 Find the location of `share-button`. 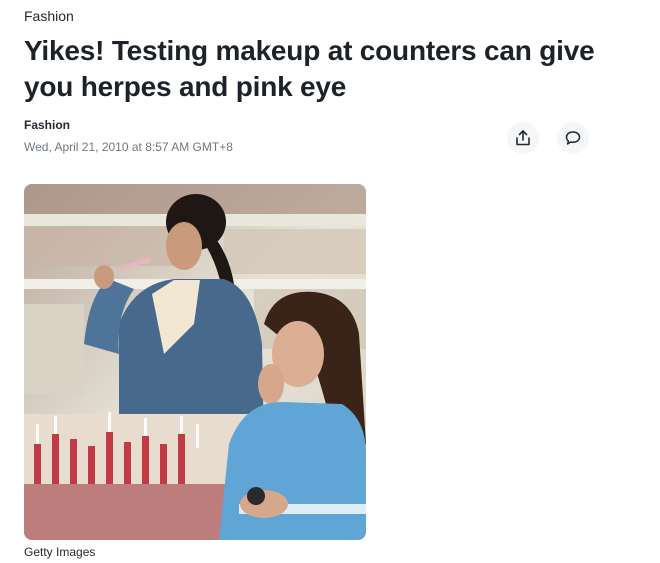

share-button is located at coordinates (523, 138).